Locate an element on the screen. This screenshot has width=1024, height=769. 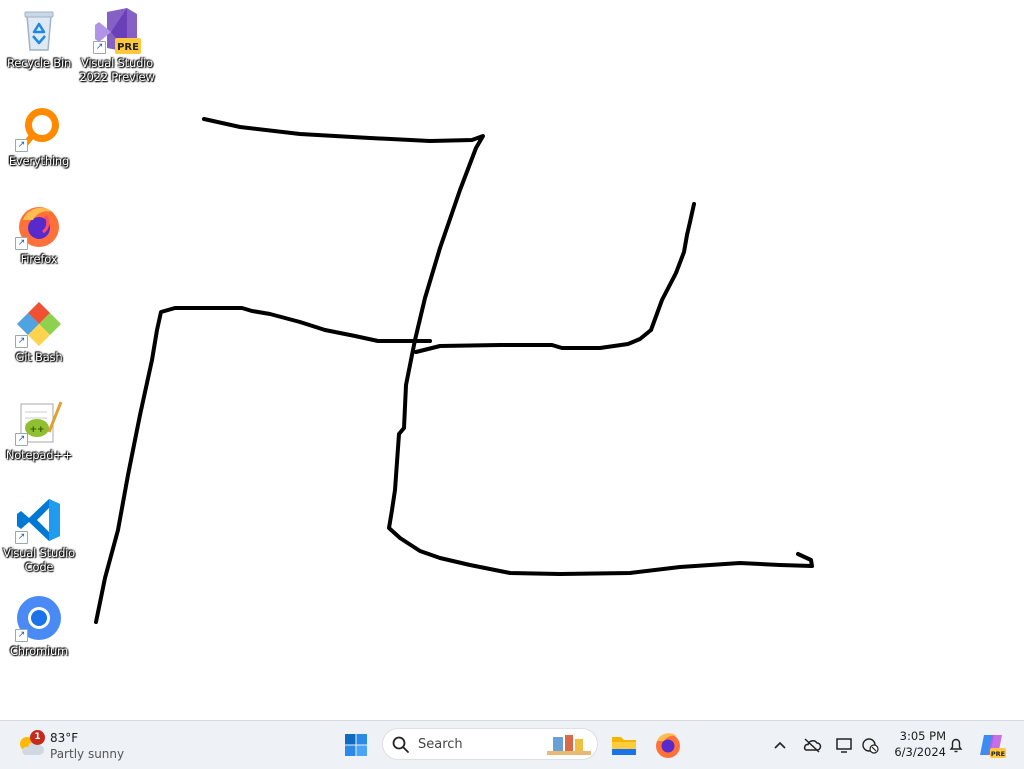
clock-date: 6/3/2024 is located at coordinates (920, 752).